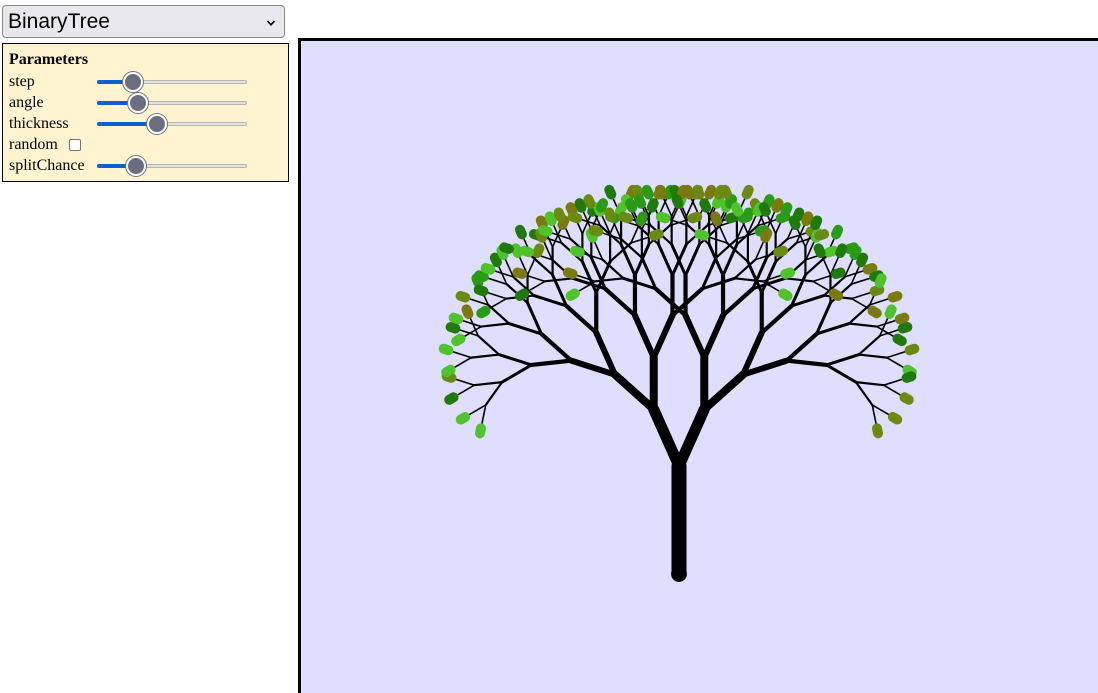 This screenshot has width=1098, height=693. I want to click on param-row-angle: angle, so click(145, 102).